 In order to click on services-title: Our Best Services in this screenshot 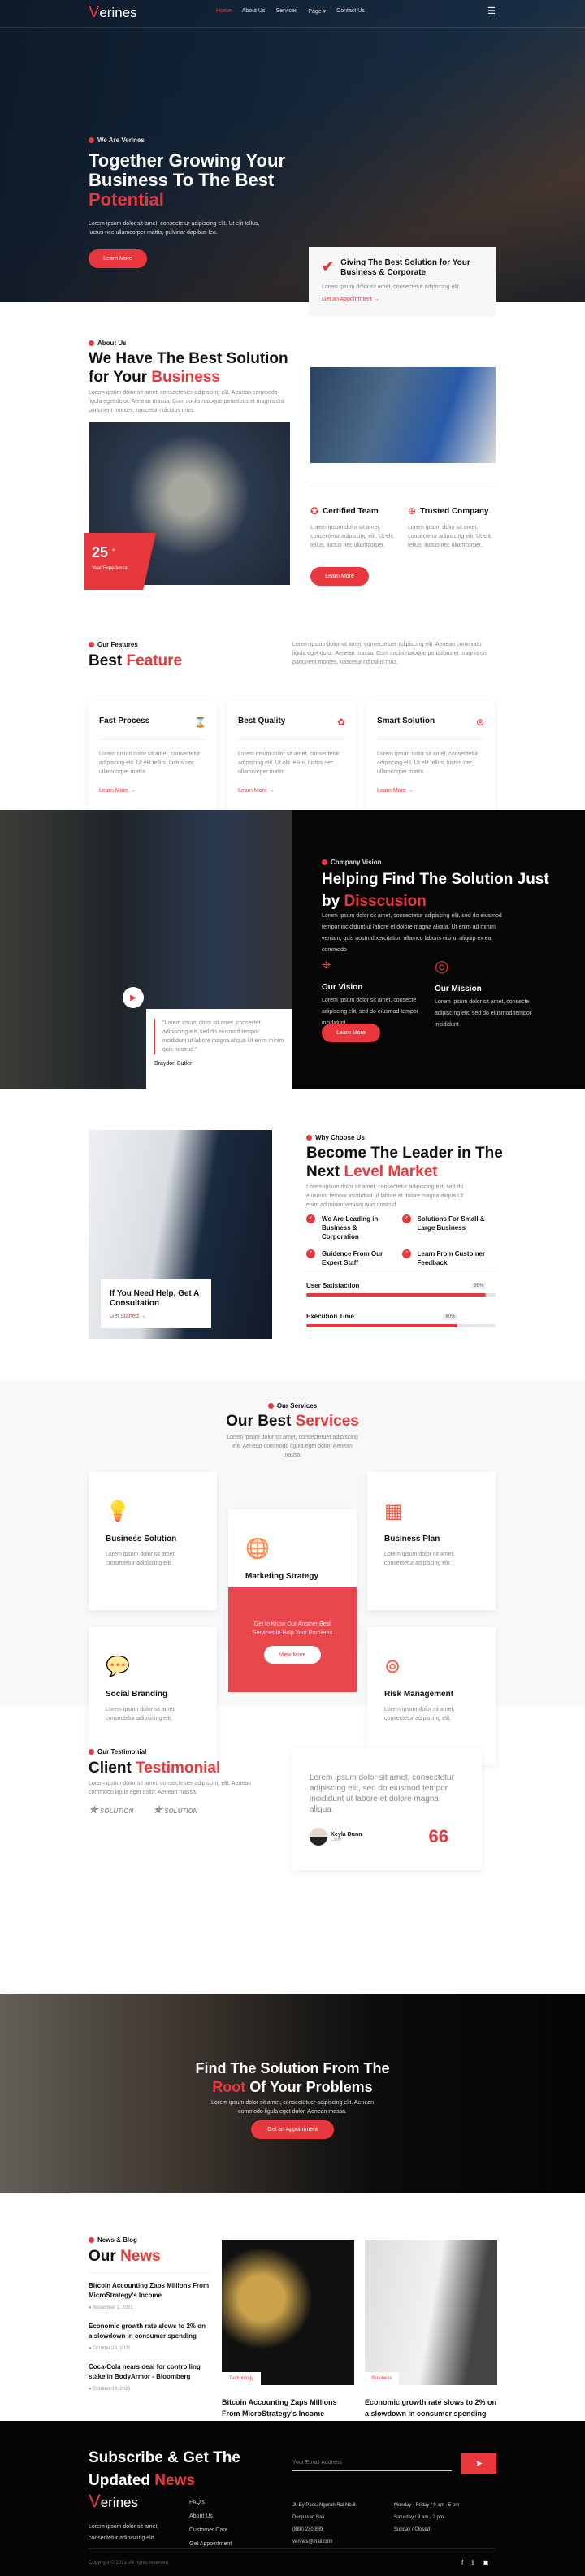, I will do `click(292, 1421)`.